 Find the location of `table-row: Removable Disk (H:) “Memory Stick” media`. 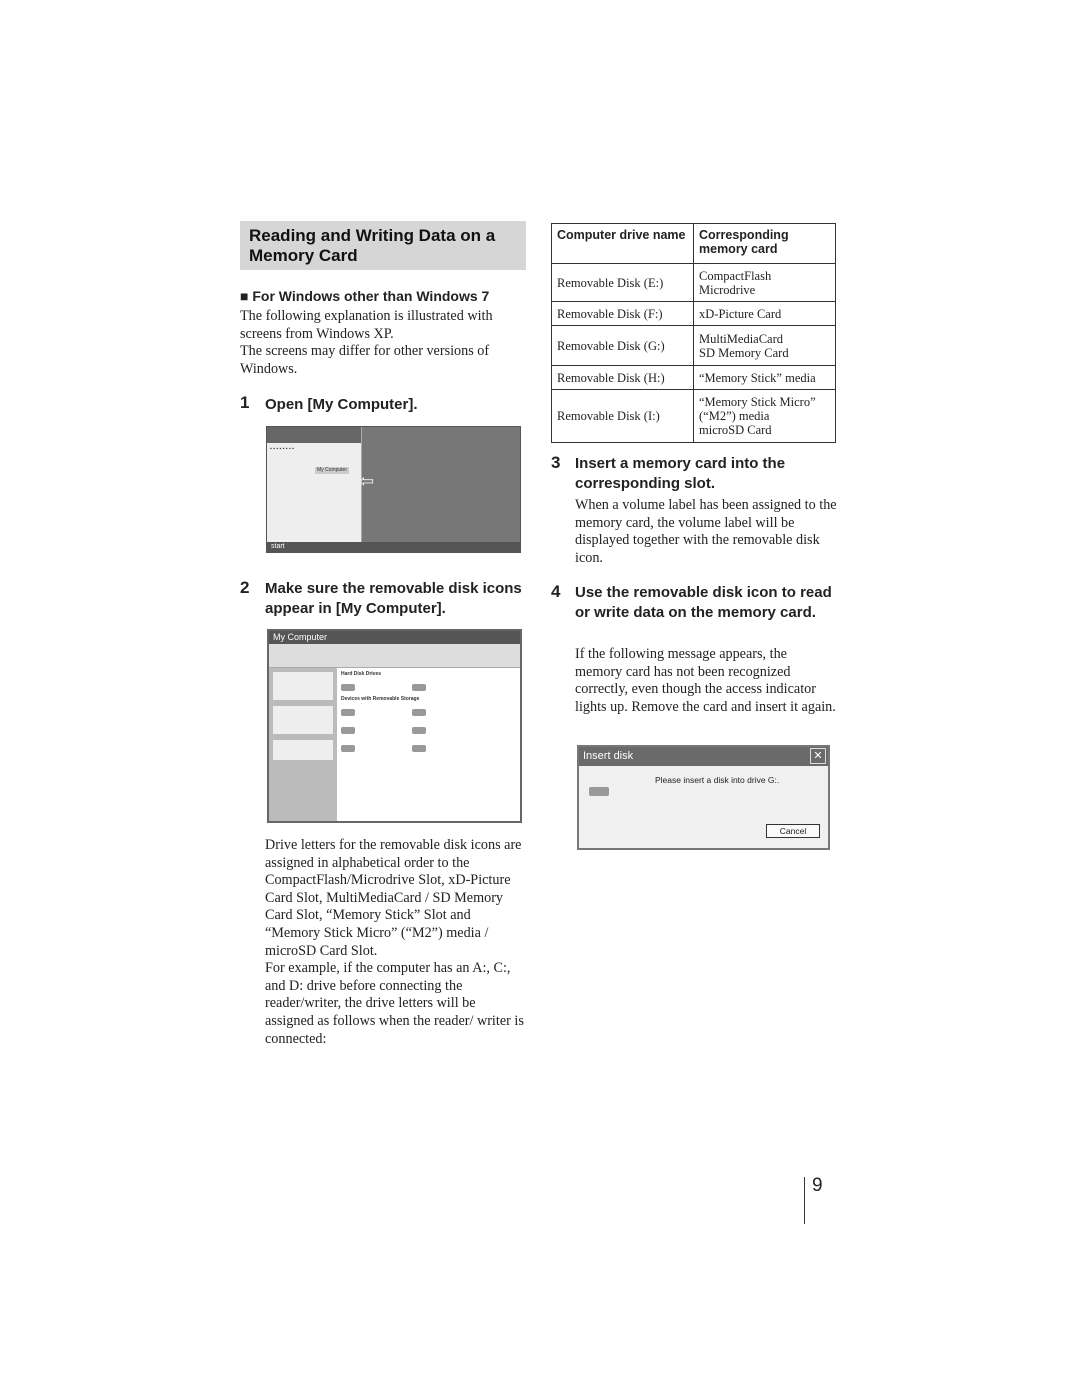

table-row: Removable Disk (H:) “Memory Stick” media is located at coordinates (693, 377).